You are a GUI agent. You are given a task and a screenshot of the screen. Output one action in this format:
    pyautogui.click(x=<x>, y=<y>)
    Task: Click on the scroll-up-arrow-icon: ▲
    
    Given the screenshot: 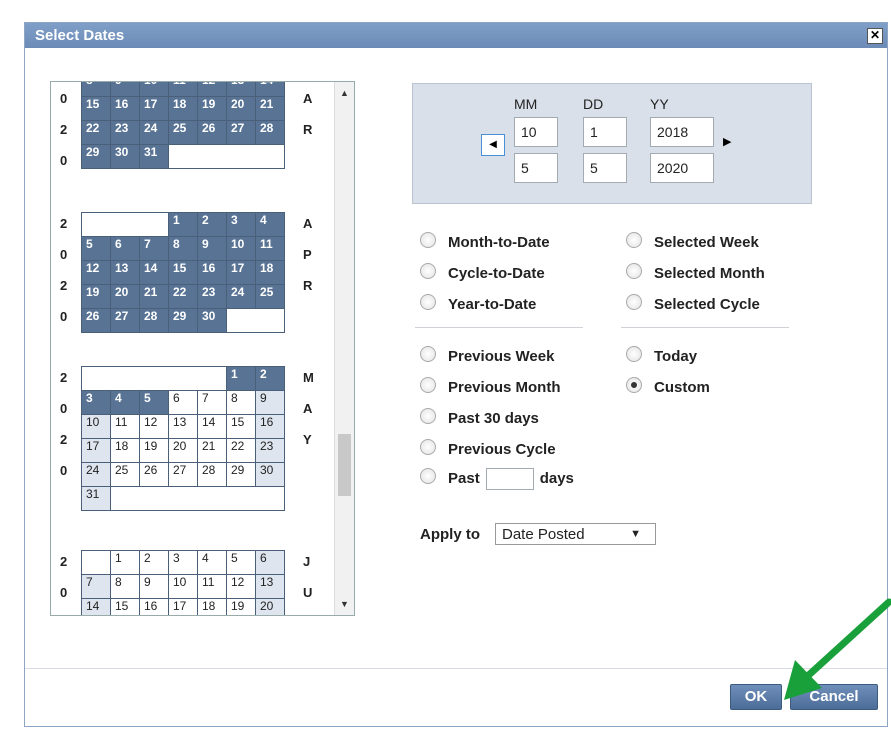 What is the action you would take?
    pyautogui.click(x=344, y=93)
    